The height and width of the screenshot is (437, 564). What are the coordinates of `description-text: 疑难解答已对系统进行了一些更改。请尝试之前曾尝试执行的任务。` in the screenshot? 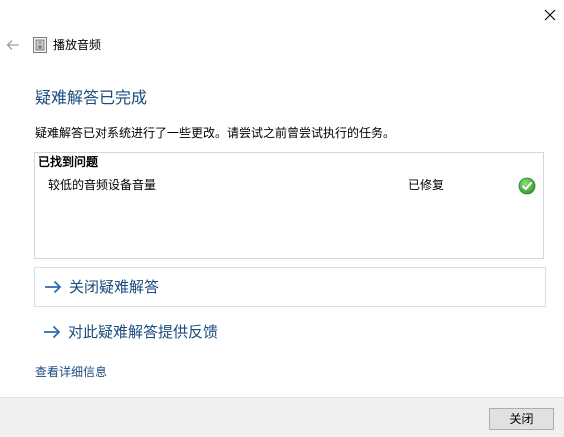 It's located at (215, 133).